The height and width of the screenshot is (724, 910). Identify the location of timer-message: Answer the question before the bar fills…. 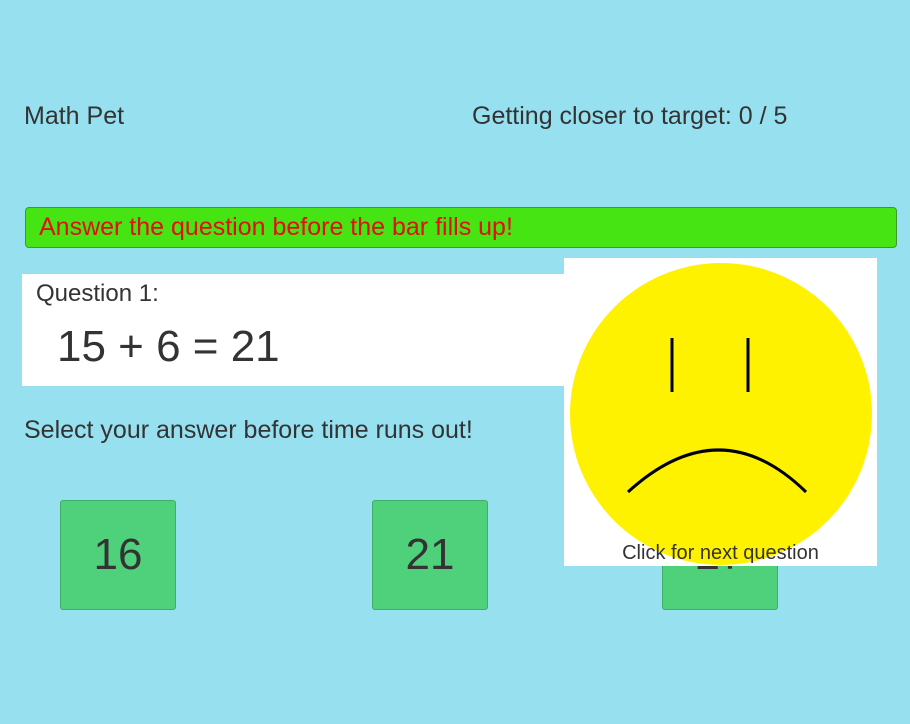
(276, 227).